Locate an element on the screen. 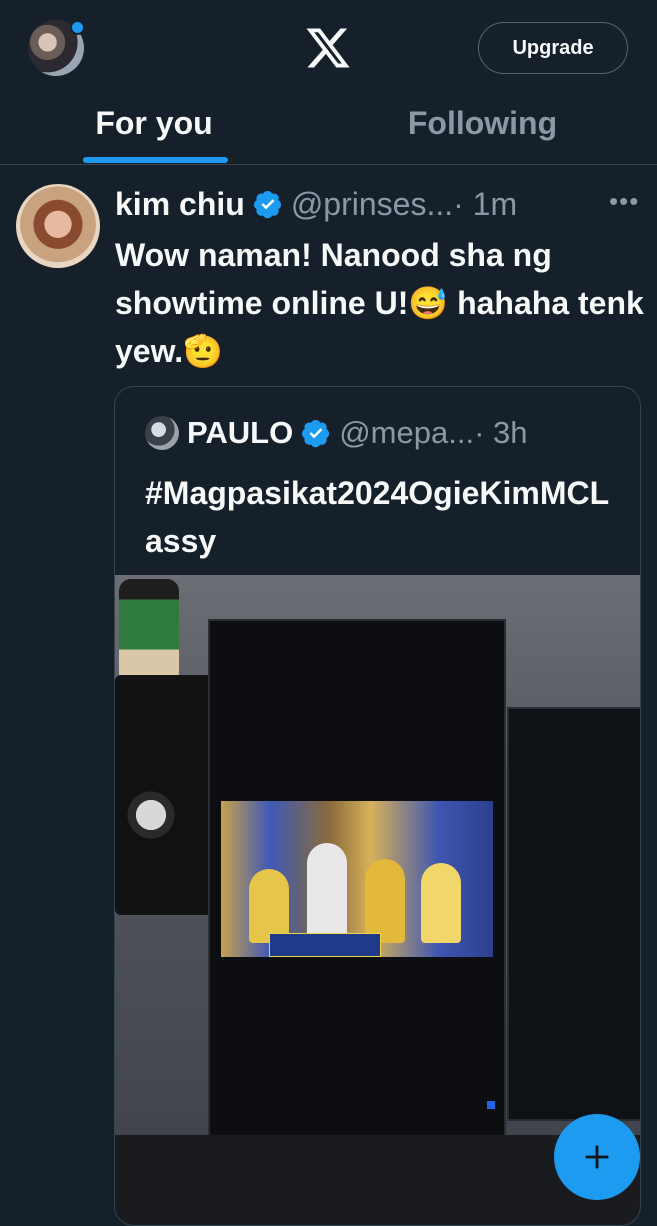 This screenshot has height=1226, width=657. timeline-tabs: For you Following is located at coordinates (328, 130).